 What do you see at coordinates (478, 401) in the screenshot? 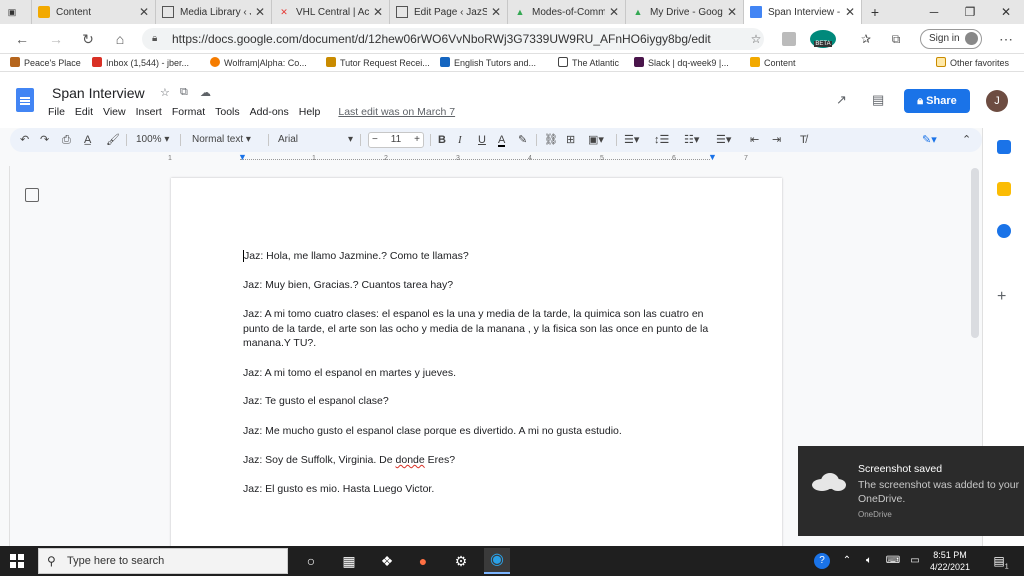
I see `paragraph: Jaz: Te gusto el espanol clase?` at bounding box center [478, 401].